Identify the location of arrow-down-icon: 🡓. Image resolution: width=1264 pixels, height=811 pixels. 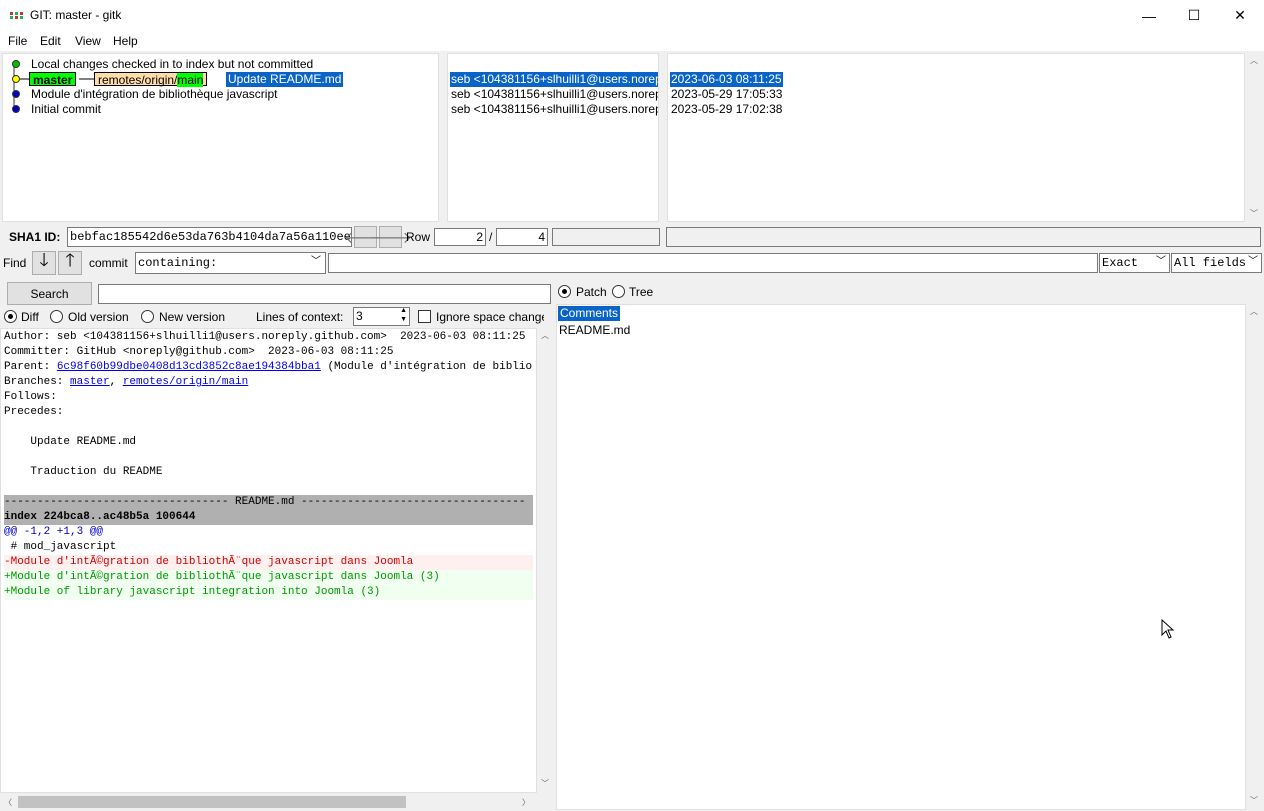
(44, 260).